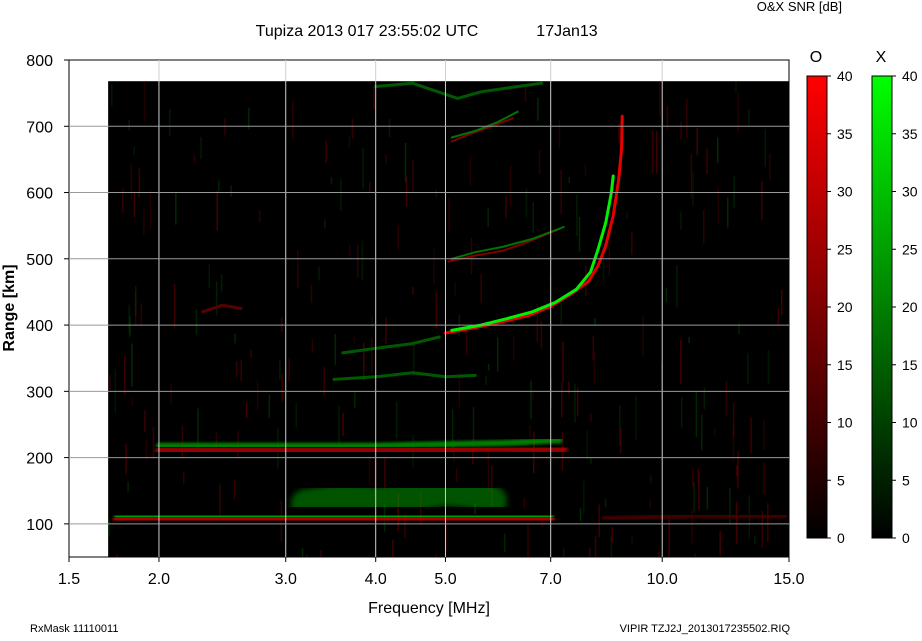 This screenshot has height=641, width=922. What do you see at coordinates (39, 392) in the screenshot?
I see `y-tick-label: 300` at bounding box center [39, 392].